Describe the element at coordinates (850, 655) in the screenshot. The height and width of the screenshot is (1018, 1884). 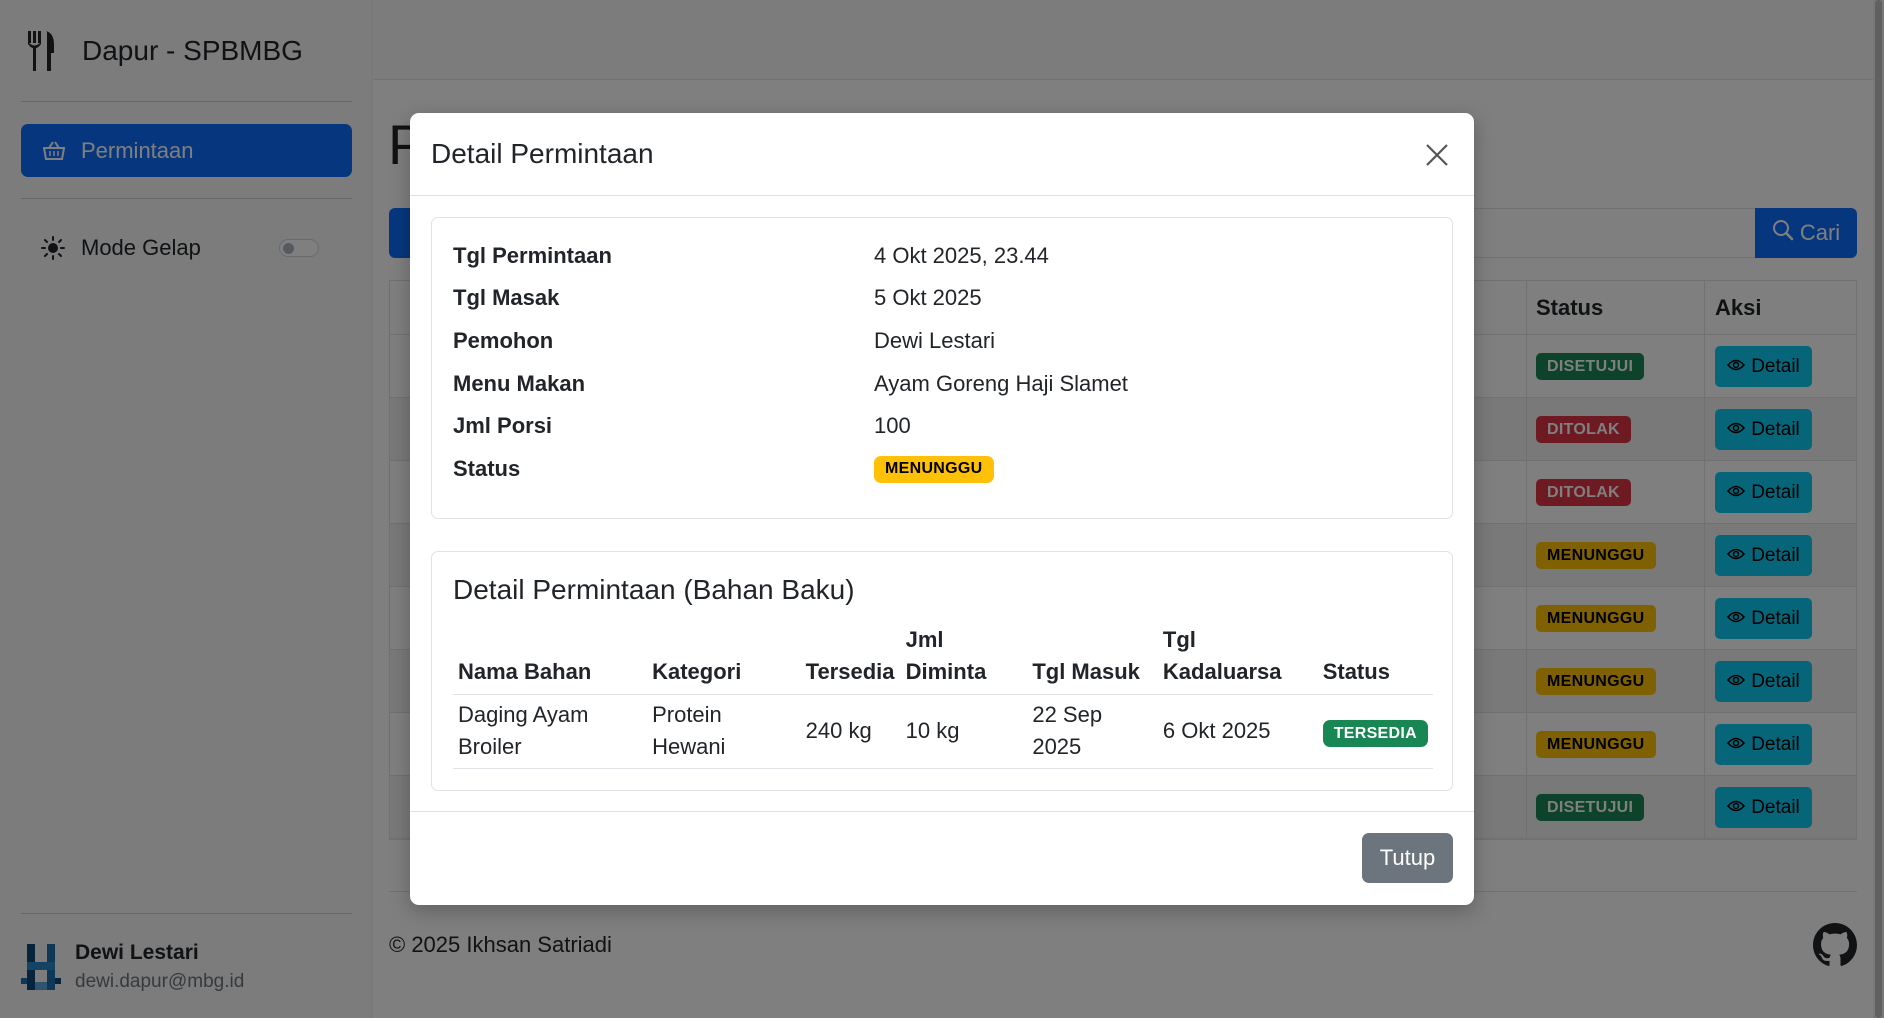
I see `column-header-tersedia: Tersedia` at that location.